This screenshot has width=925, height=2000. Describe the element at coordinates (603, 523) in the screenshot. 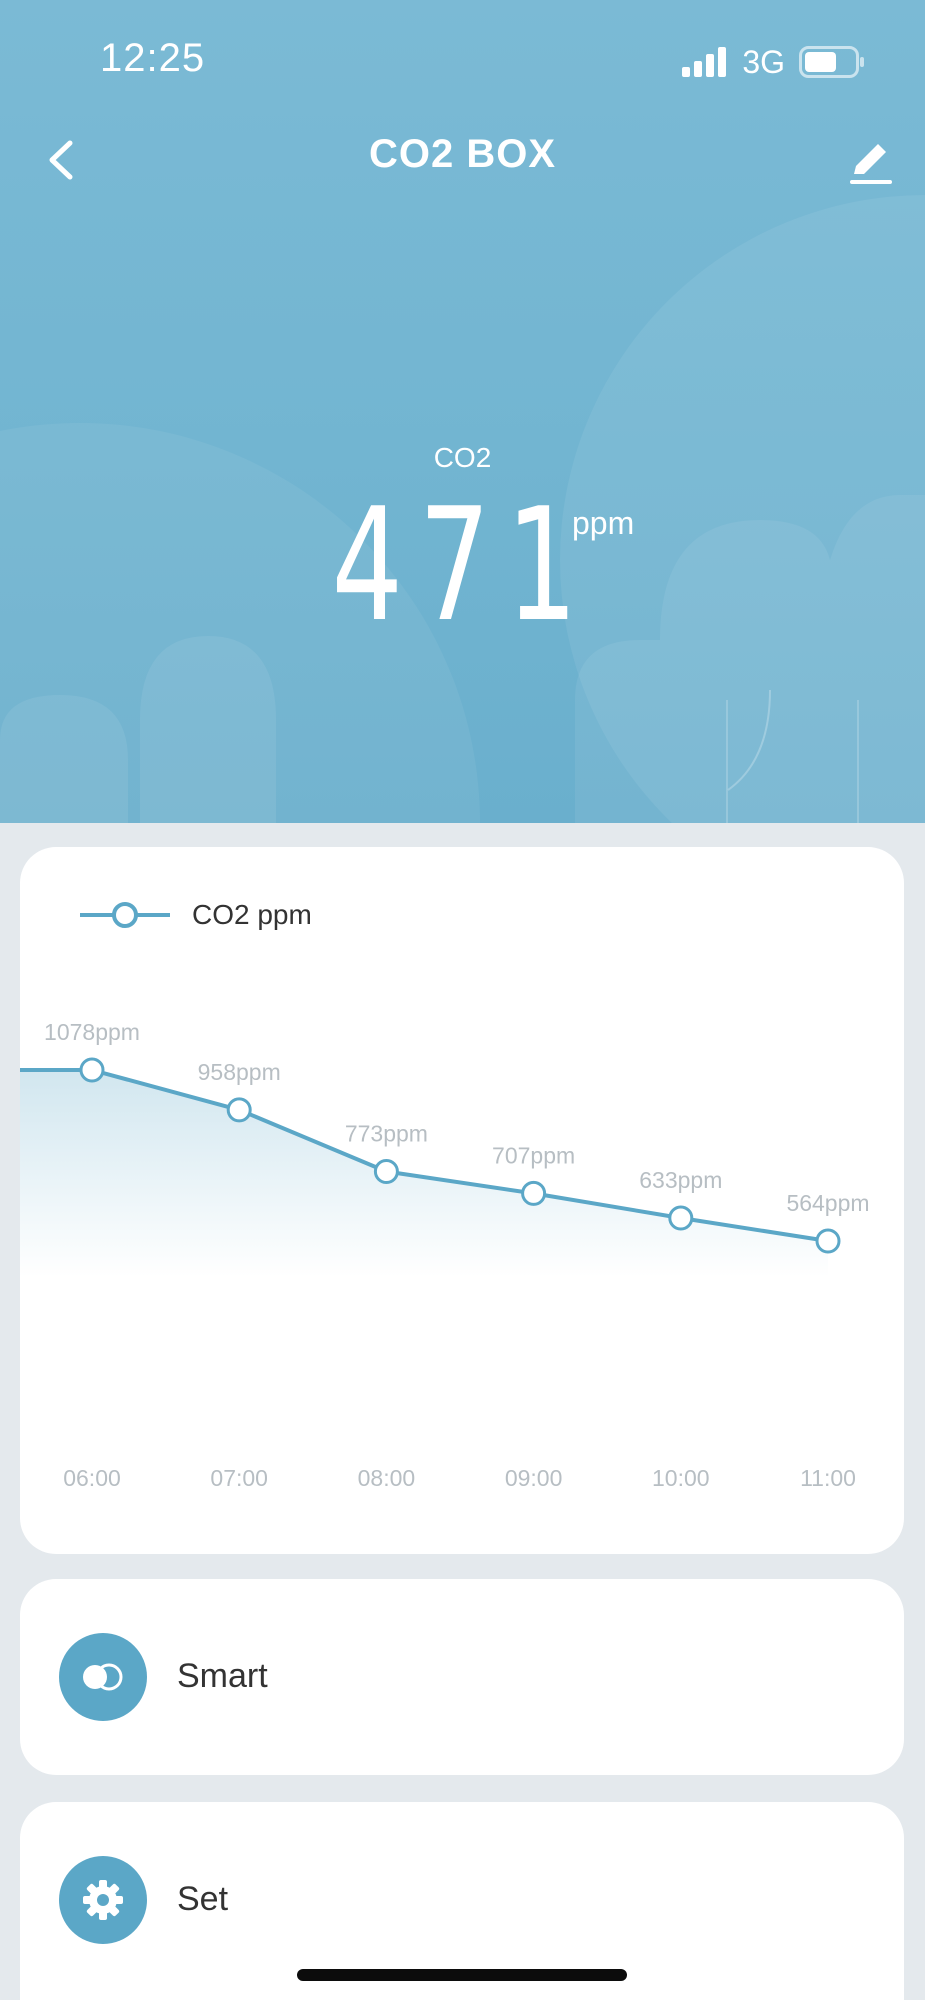

I see `co2-unit: ppm` at that location.